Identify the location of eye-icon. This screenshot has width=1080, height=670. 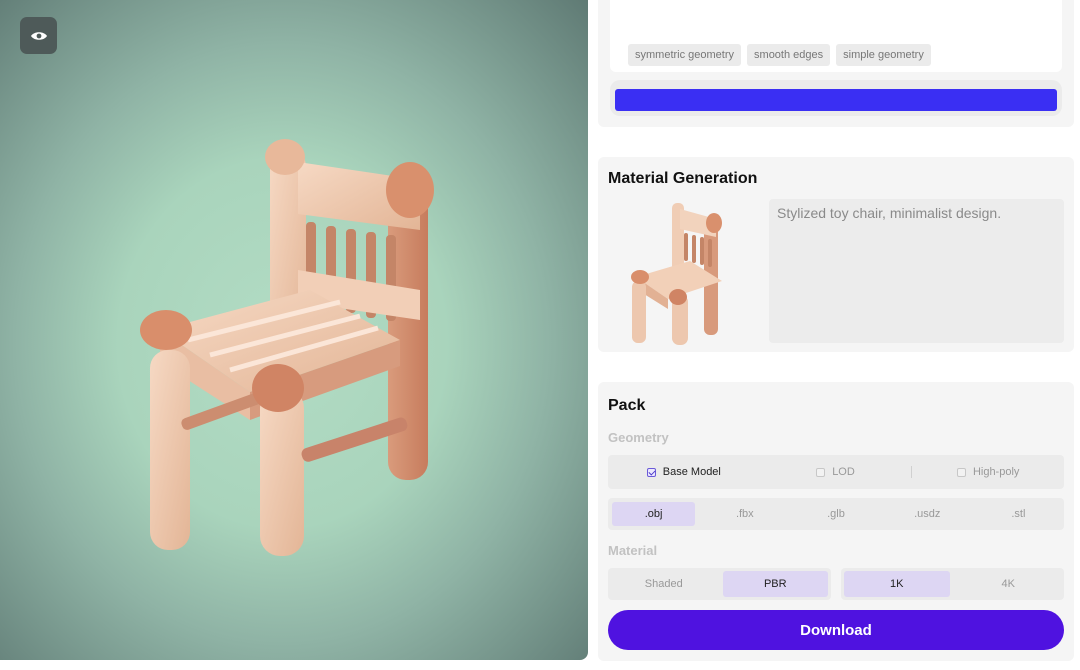
(38, 35).